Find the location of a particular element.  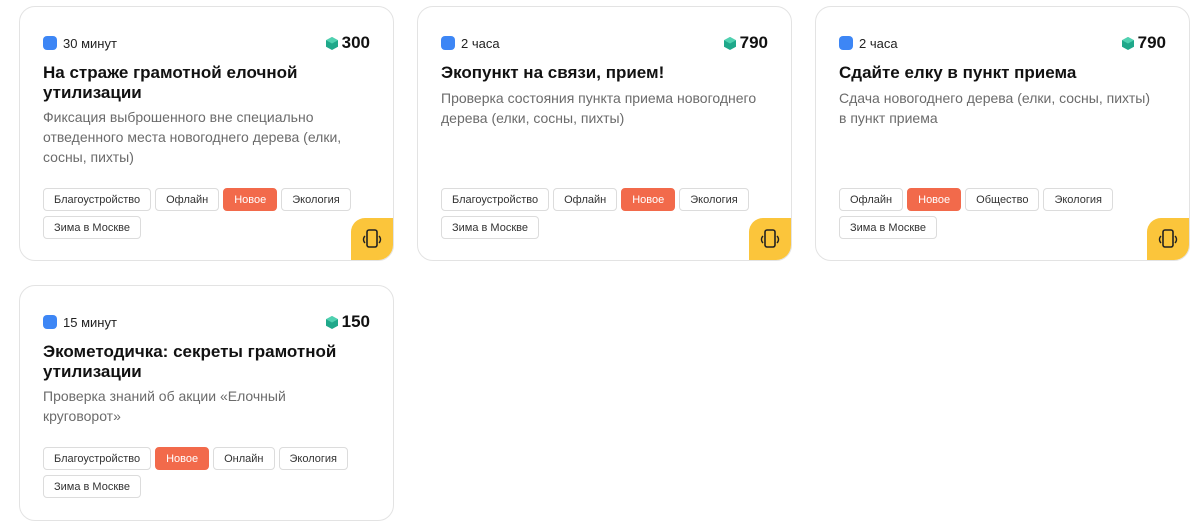

duration: 30 минут is located at coordinates (80, 43).